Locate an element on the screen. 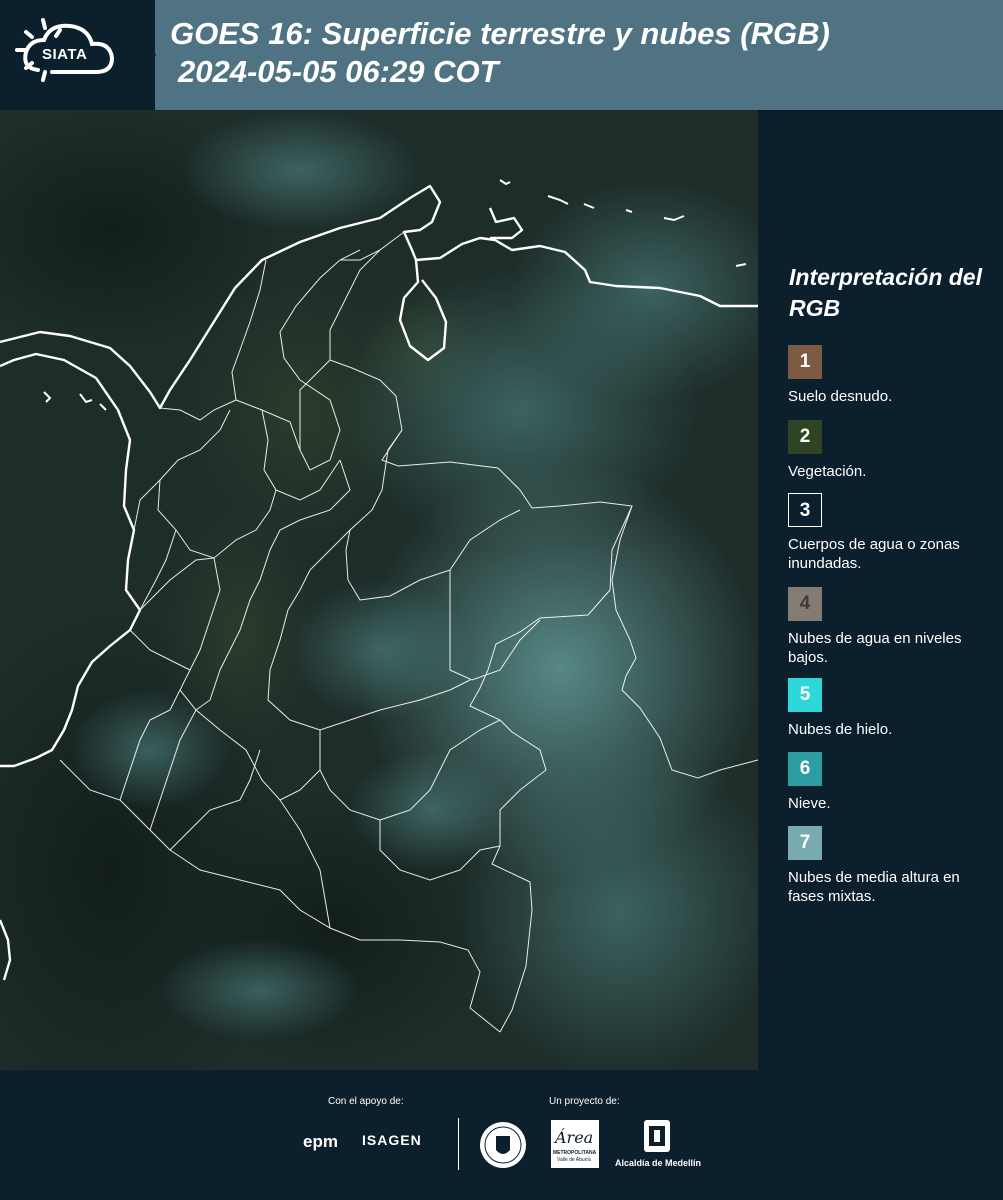 Image resolution: width=1003 pixels, height=1200 pixels. legend-item-5: 5 Nubes de hielo. is located at coordinates (890, 708).